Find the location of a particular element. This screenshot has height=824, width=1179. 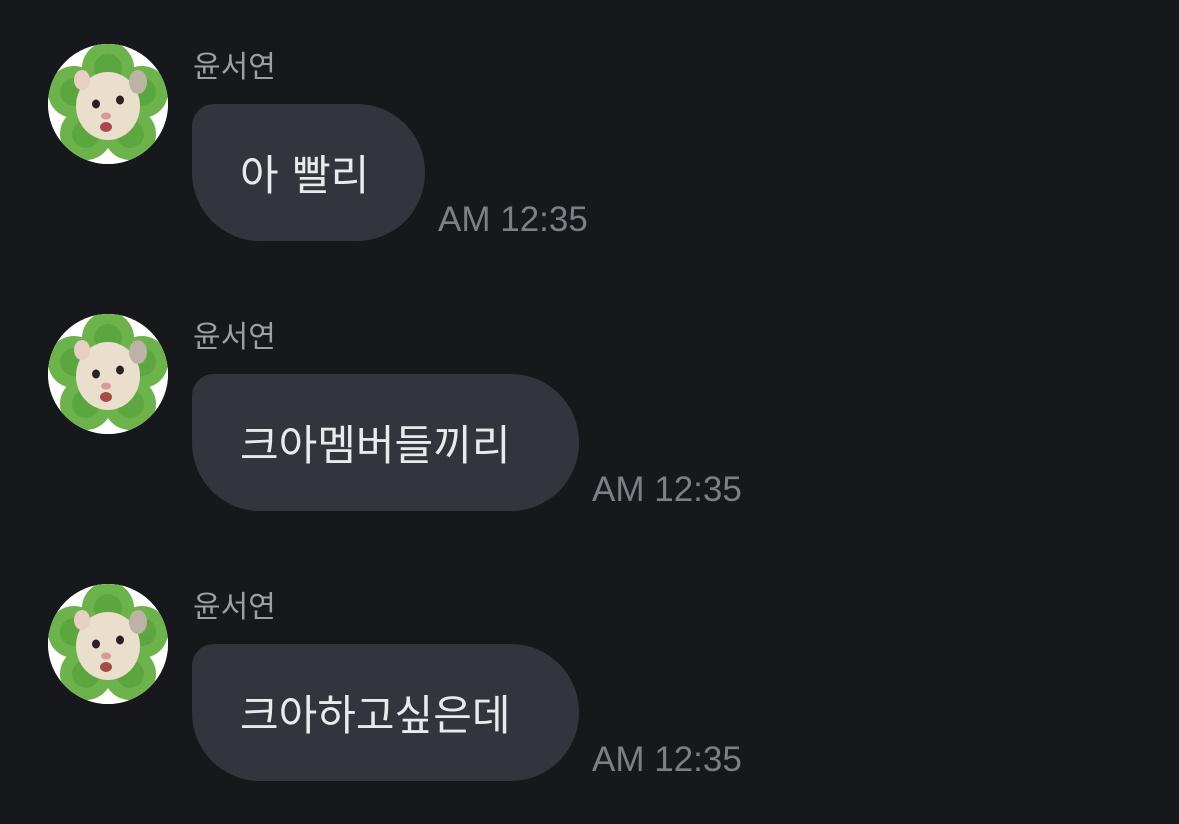

message-bubble: 크아멤버들끼리 is located at coordinates (385, 442).